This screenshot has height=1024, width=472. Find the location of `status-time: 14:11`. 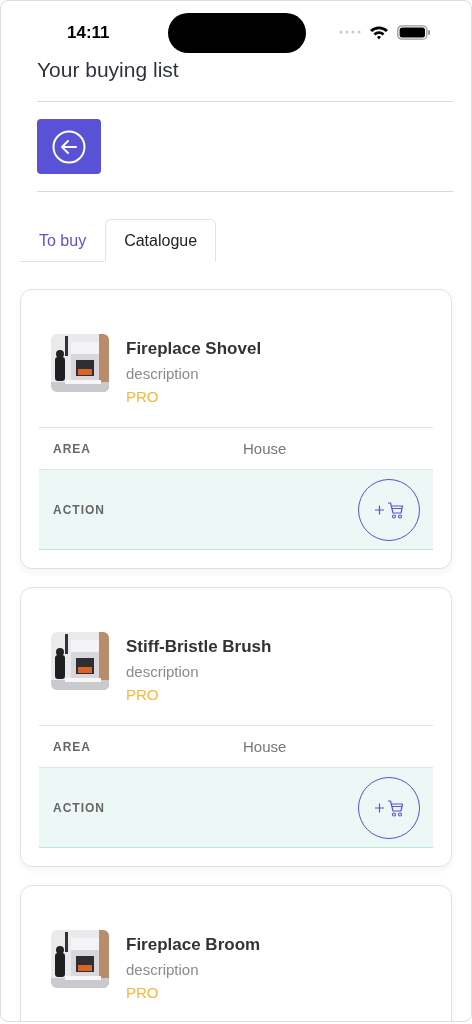

status-time: 14:11 is located at coordinates (88, 33).